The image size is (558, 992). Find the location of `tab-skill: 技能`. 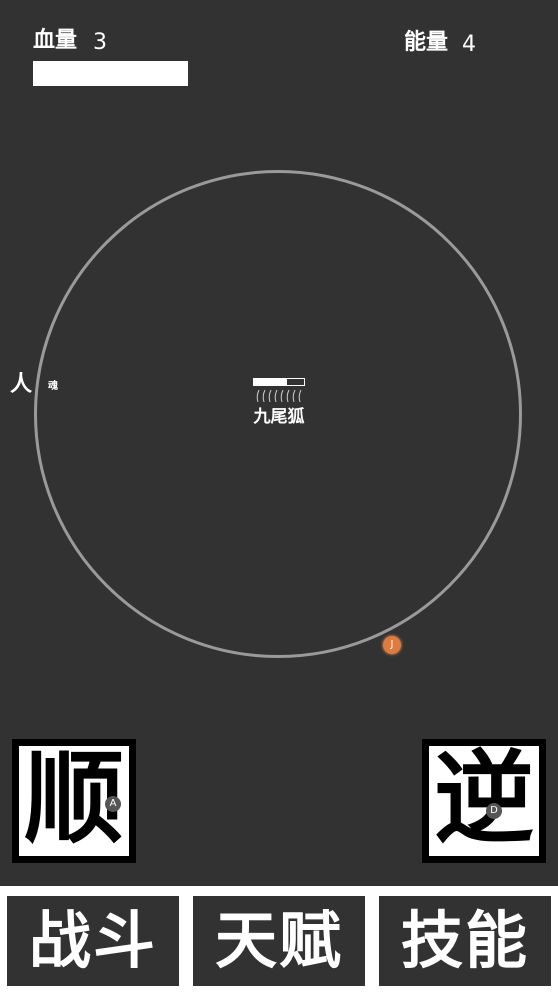

tab-skill: 技能 is located at coordinates (465, 941).